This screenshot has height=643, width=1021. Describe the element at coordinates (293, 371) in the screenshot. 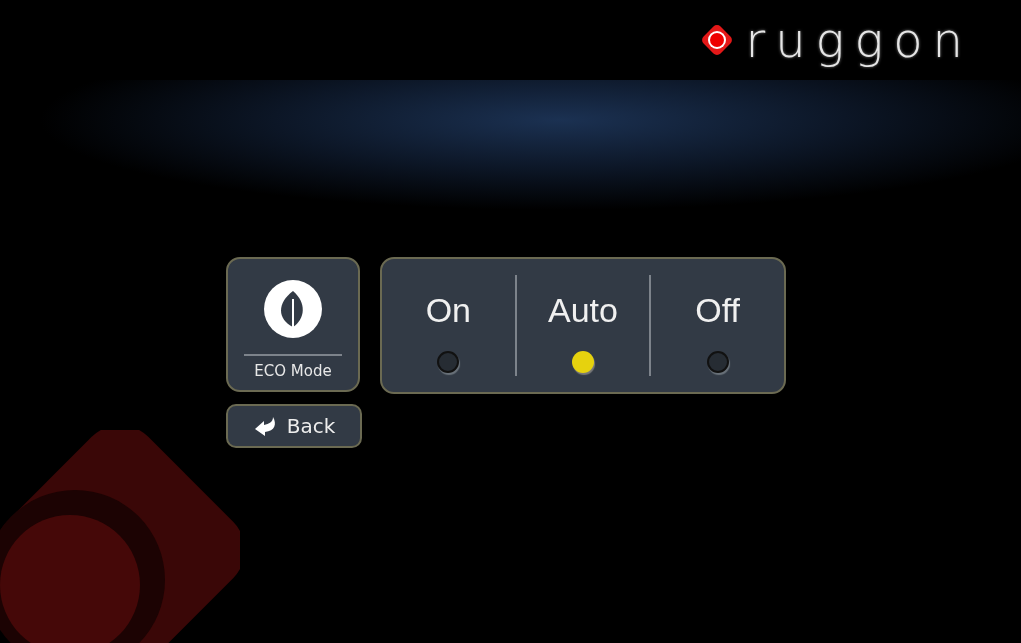

I see `tile-label: ECO Mode` at that location.